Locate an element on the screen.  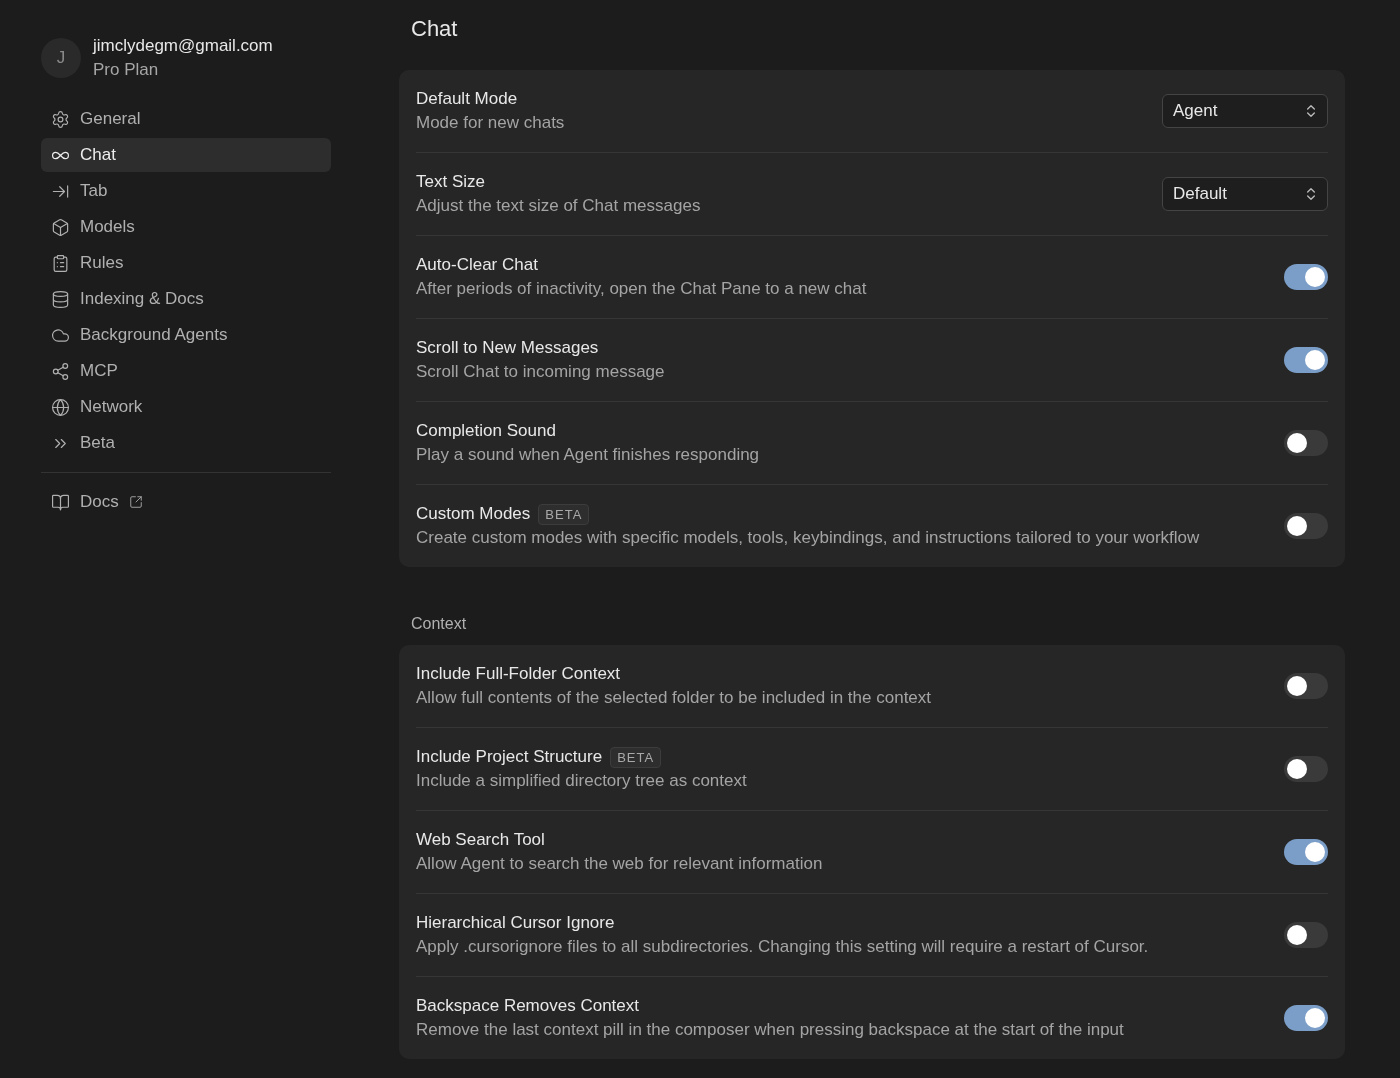
setting-description: After periods of inactivity, open the Chat Pane to a new chat is located at coordinates (642, 289).